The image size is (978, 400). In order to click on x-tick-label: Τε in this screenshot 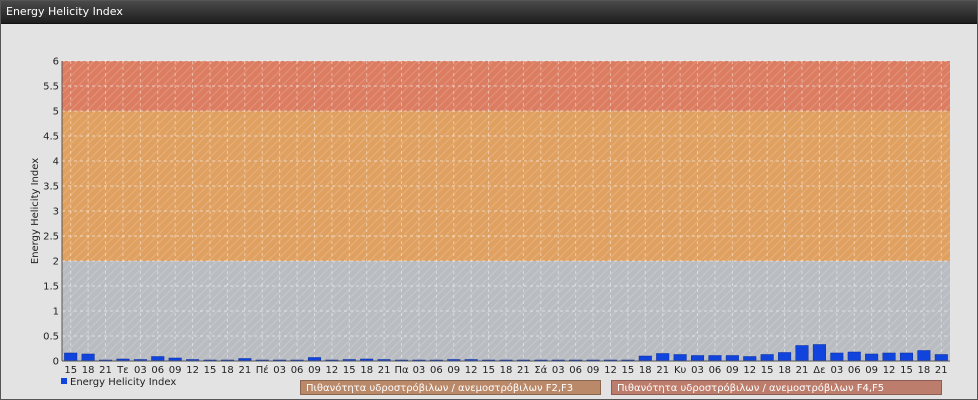, I will do `click(122, 370)`.